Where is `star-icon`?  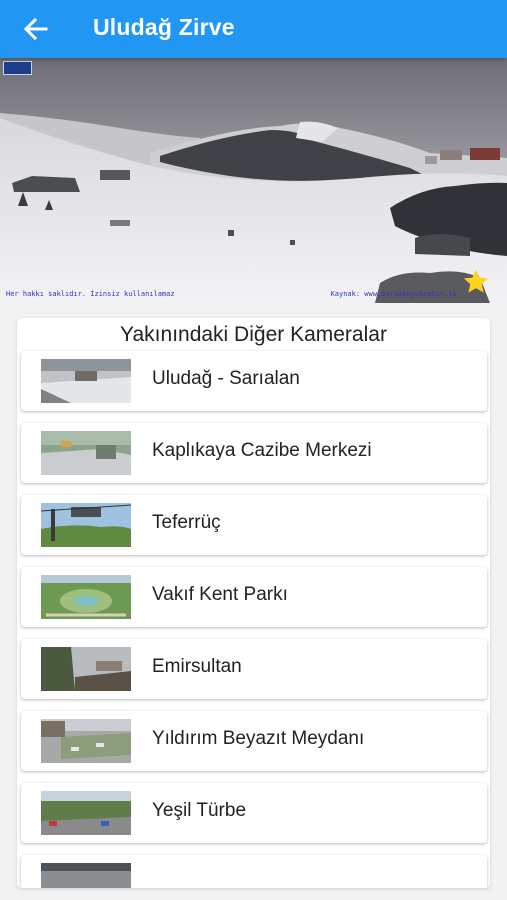
star-icon is located at coordinates (476, 282).